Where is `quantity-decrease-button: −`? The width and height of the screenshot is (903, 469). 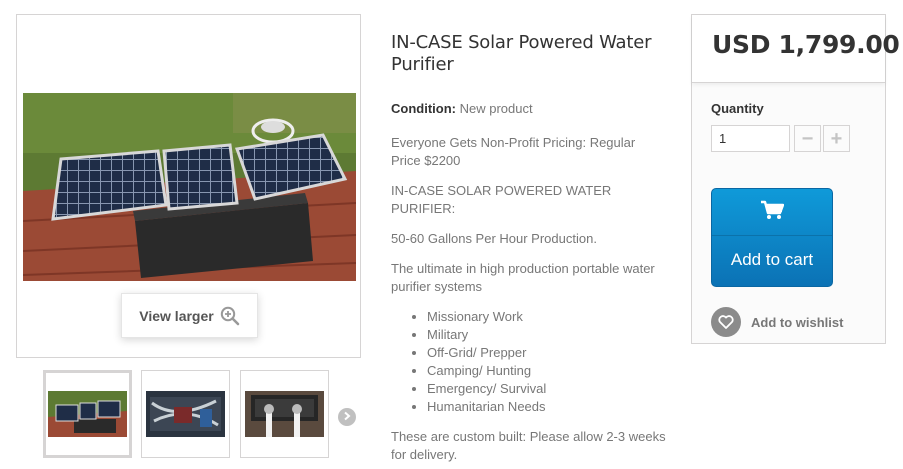 quantity-decrease-button: − is located at coordinates (807, 138).